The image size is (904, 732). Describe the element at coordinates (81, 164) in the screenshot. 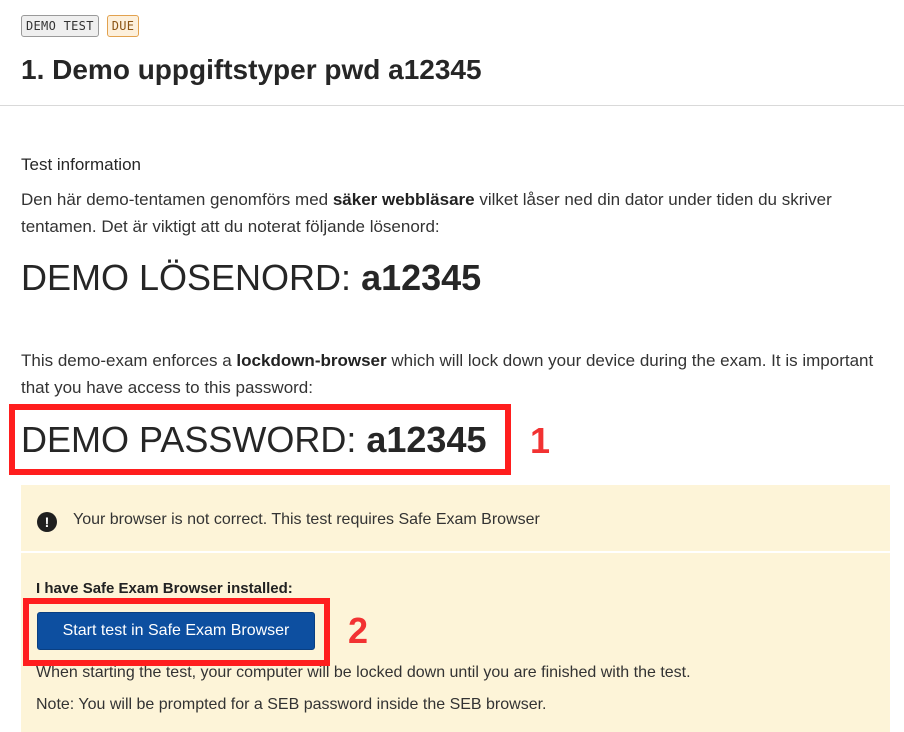

I see `test-information-heading: Test information` at that location.